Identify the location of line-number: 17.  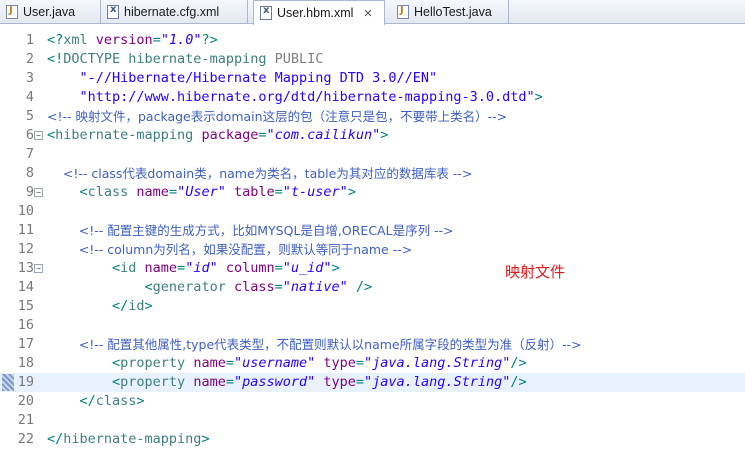
(25, 344).